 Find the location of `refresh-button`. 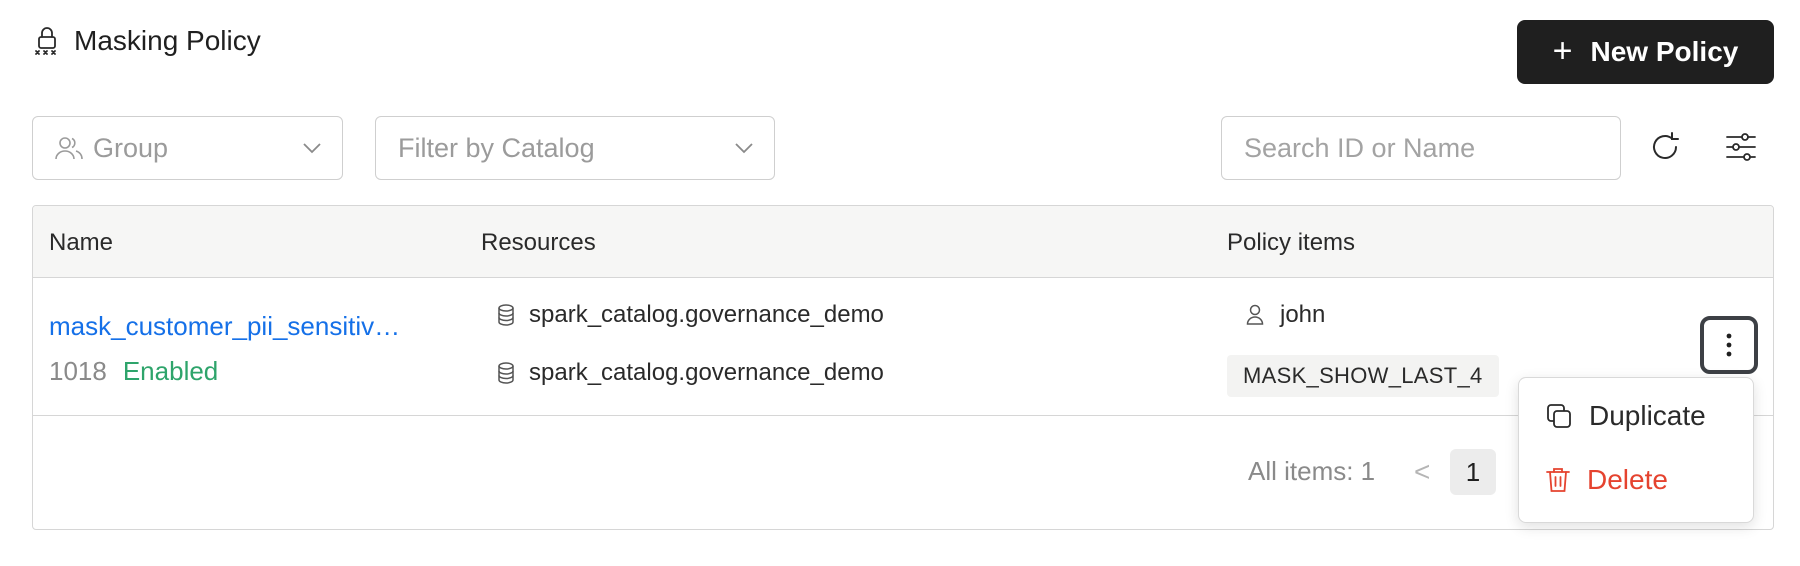

refresh-button is located at coordinates (1665, 147).